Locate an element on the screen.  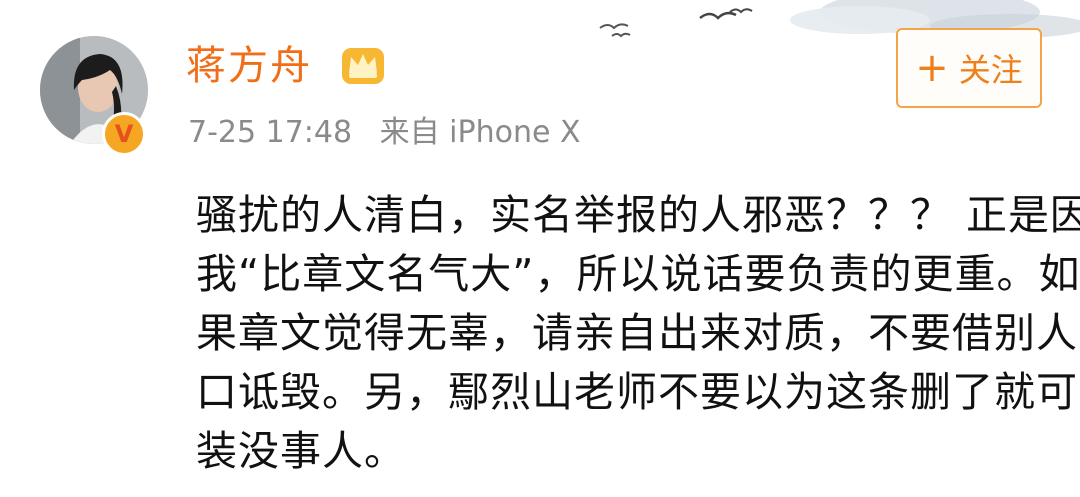
follow-button: + 关注 is located at coordinates (969, 68).